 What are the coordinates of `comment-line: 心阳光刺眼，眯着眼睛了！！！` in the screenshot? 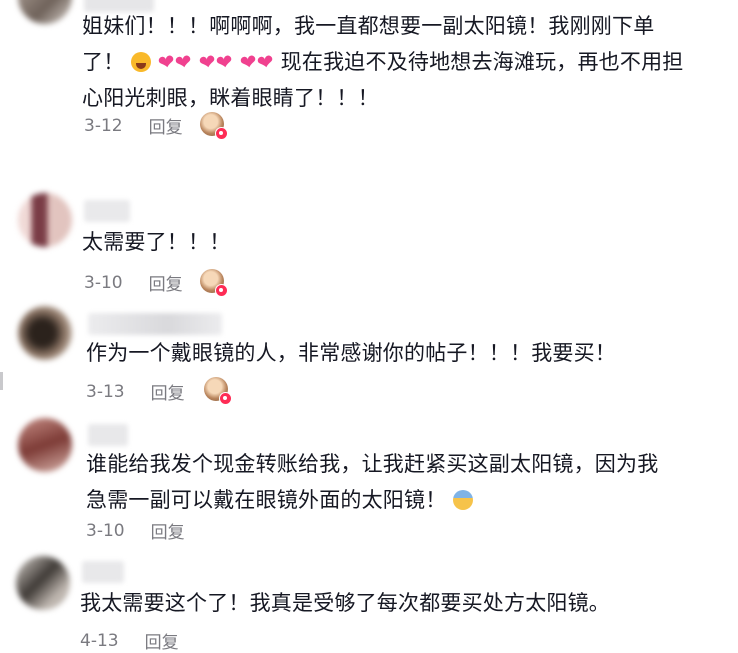 It's located at (230, 98).